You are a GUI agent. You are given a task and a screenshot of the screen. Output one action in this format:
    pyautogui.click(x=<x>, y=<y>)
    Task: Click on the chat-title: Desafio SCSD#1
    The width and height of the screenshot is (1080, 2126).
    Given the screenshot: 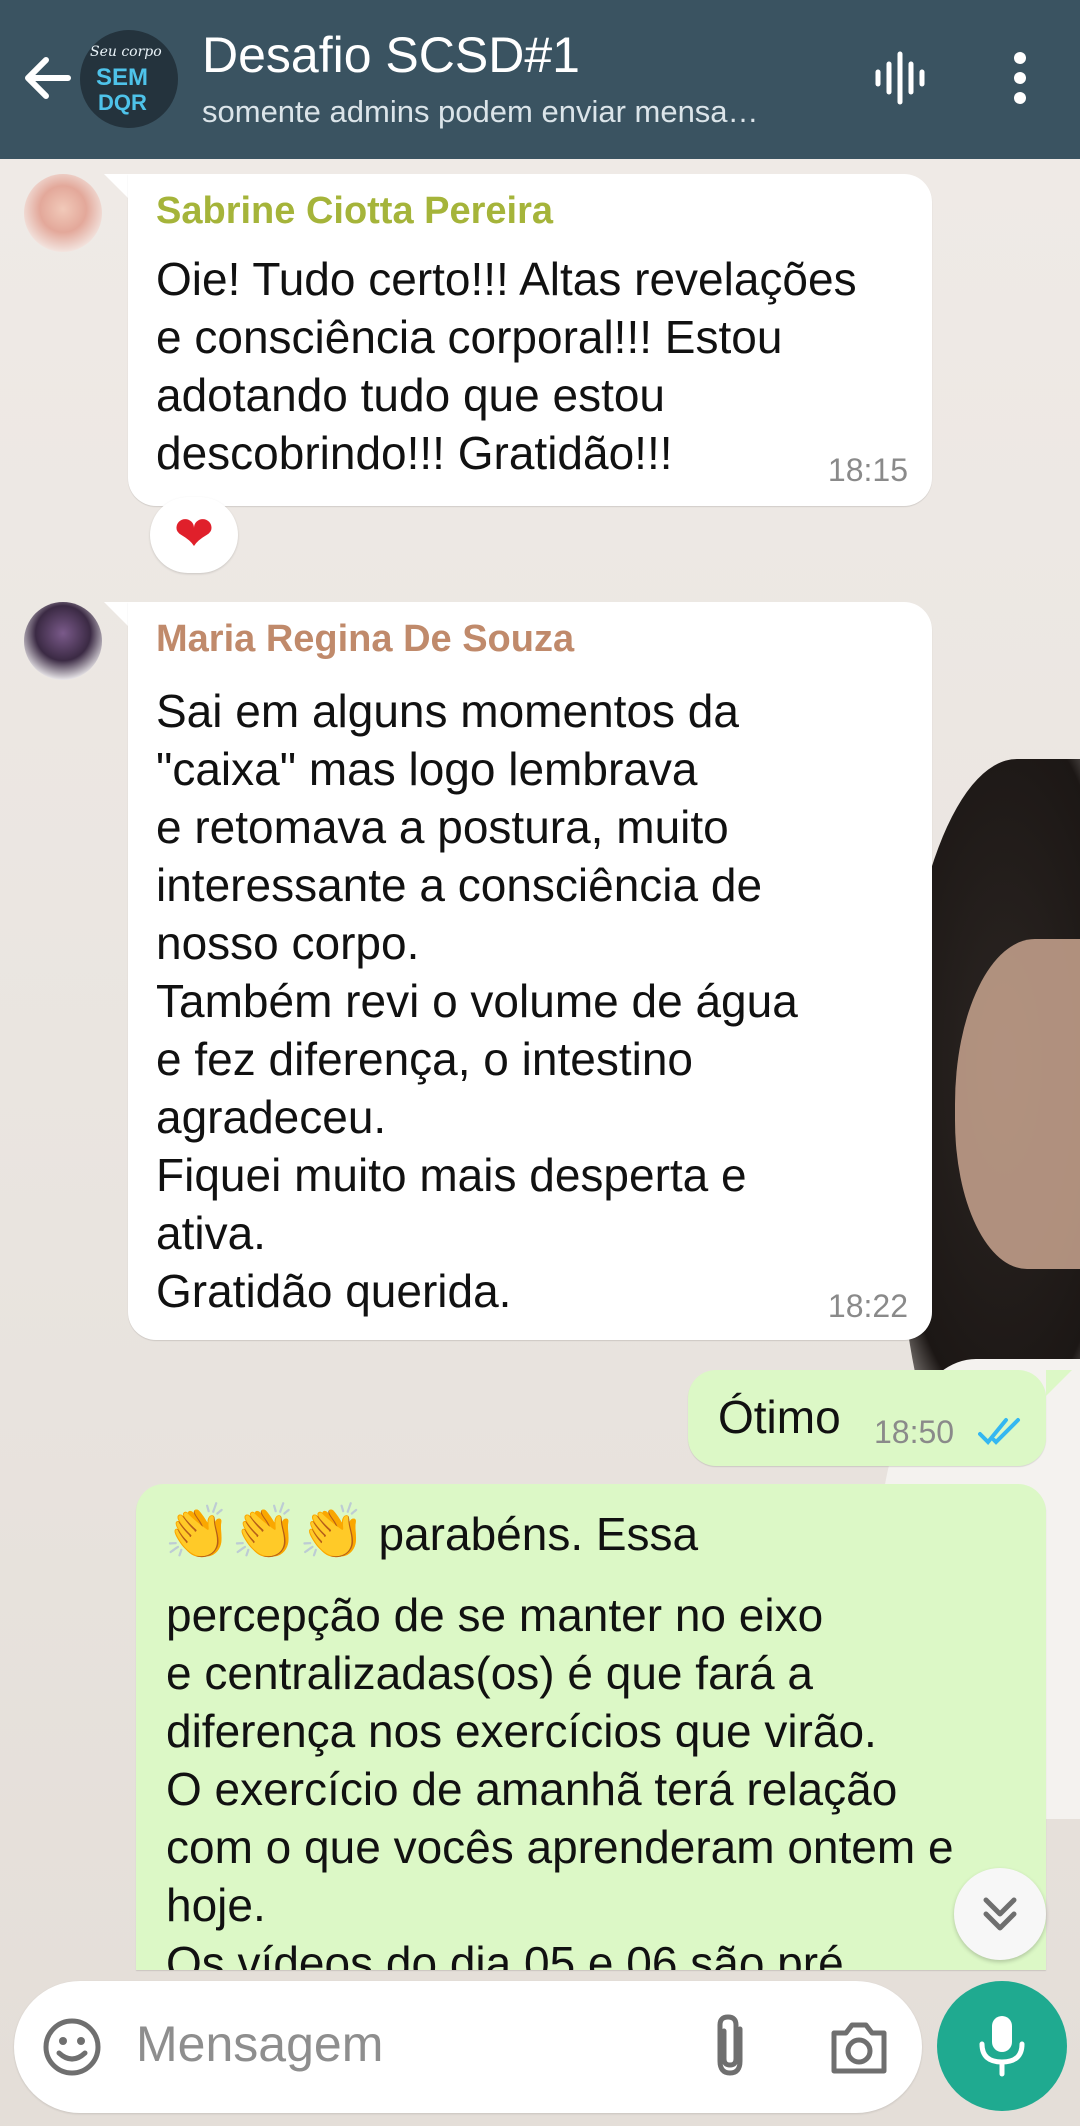 What is the action you would take?
    pyautogui.click(x=391, y=55)
    